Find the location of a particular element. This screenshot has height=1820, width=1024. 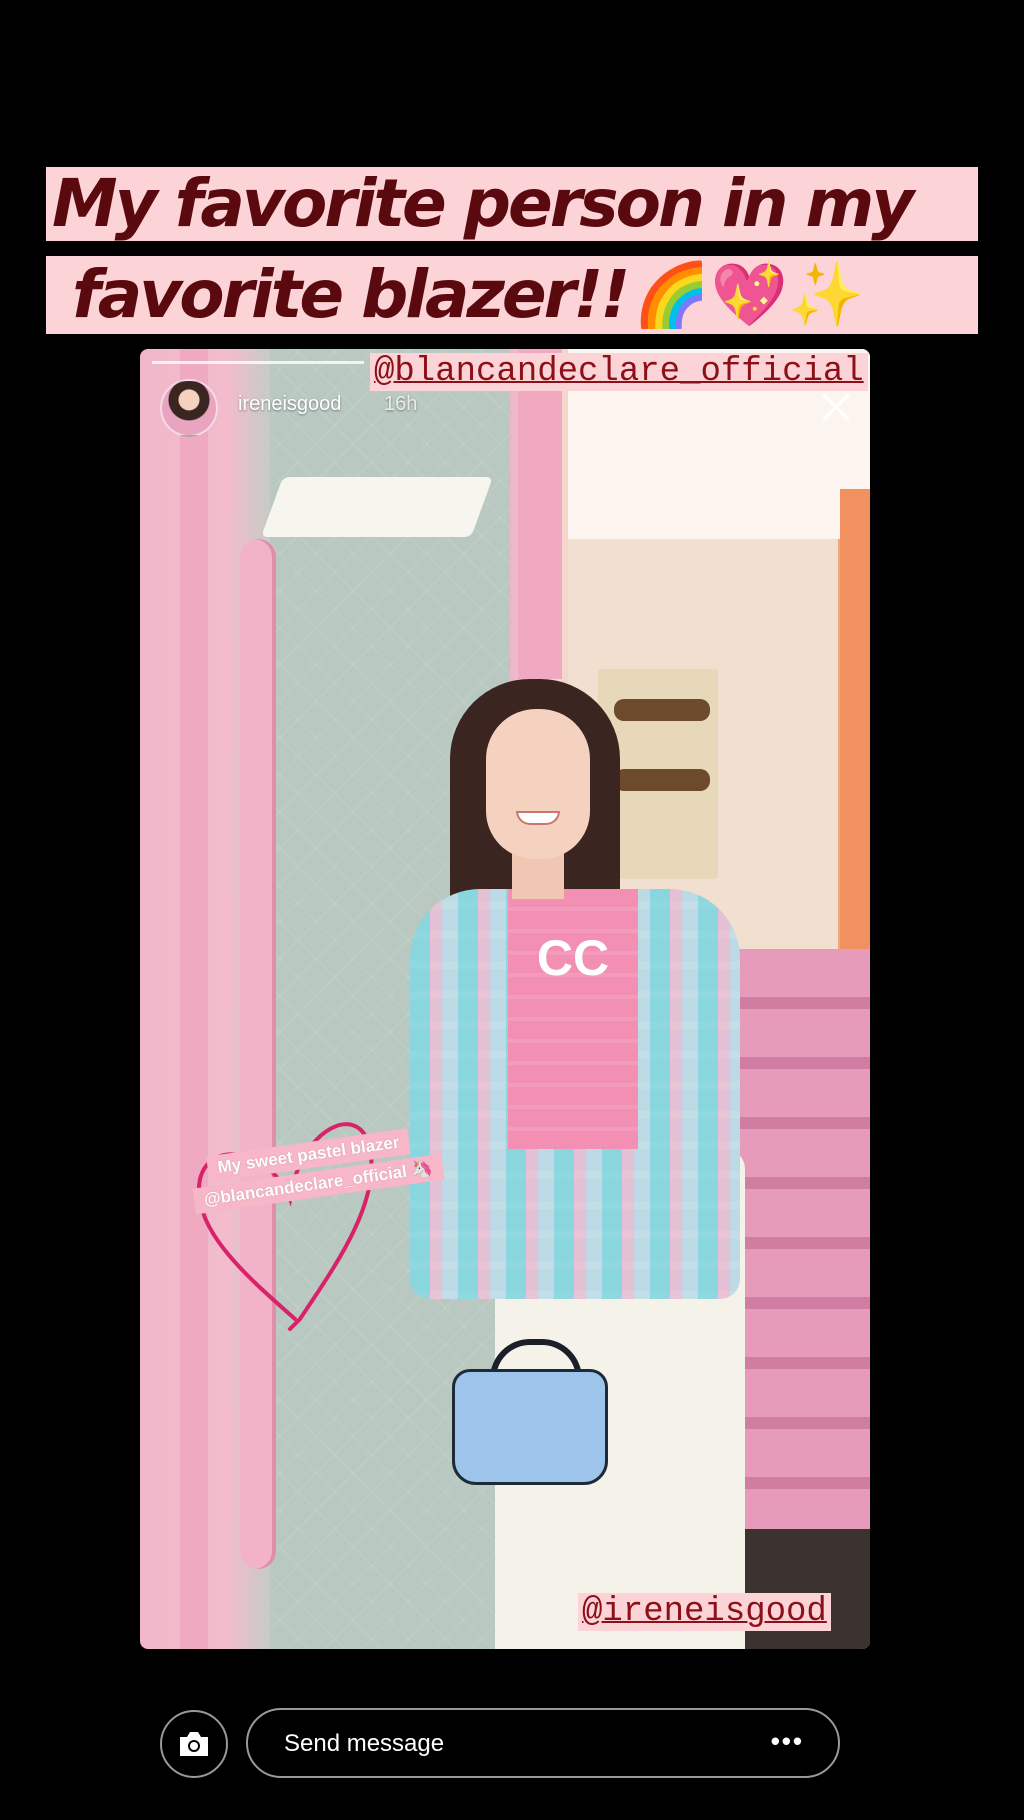

send-message-input: Send message ••• is located at coordinates (543, 1743).